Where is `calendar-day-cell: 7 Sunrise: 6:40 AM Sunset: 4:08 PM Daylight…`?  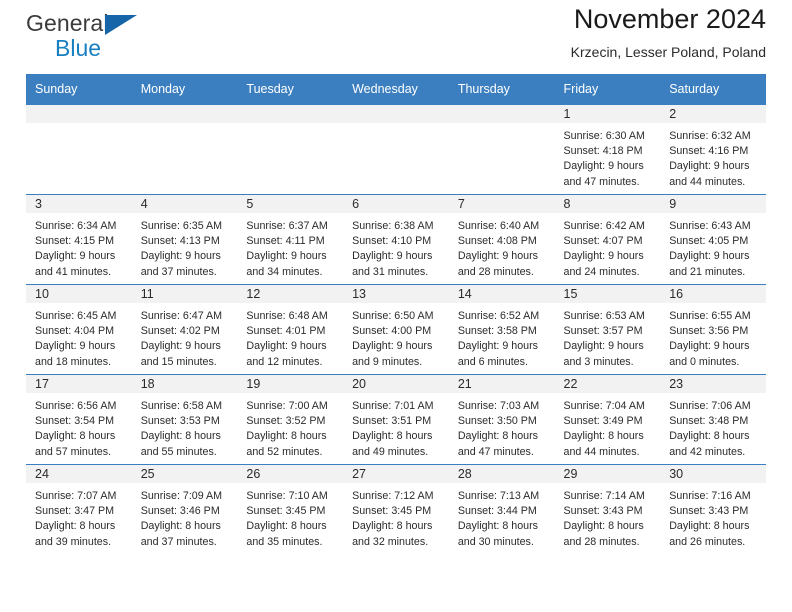
calendar-day-cell: 7 Sunrise: 6:40 AM Sunset: 4:08 PM Daylight… is located at coordinates (501, 239).